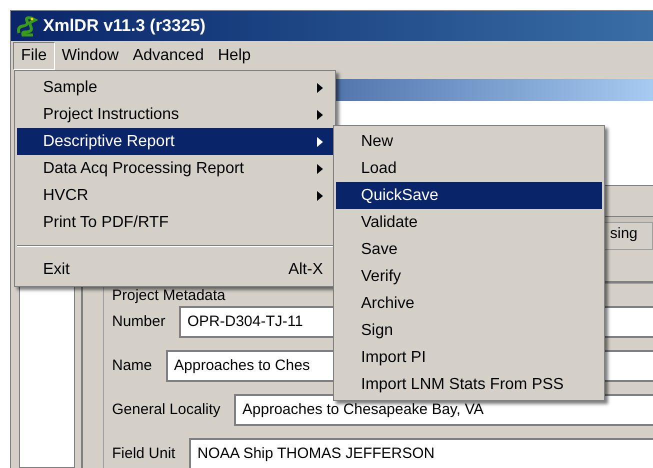 The width and height of the screenshot is (653, 468). I want to click on field-label: Number, so click(139, 322).